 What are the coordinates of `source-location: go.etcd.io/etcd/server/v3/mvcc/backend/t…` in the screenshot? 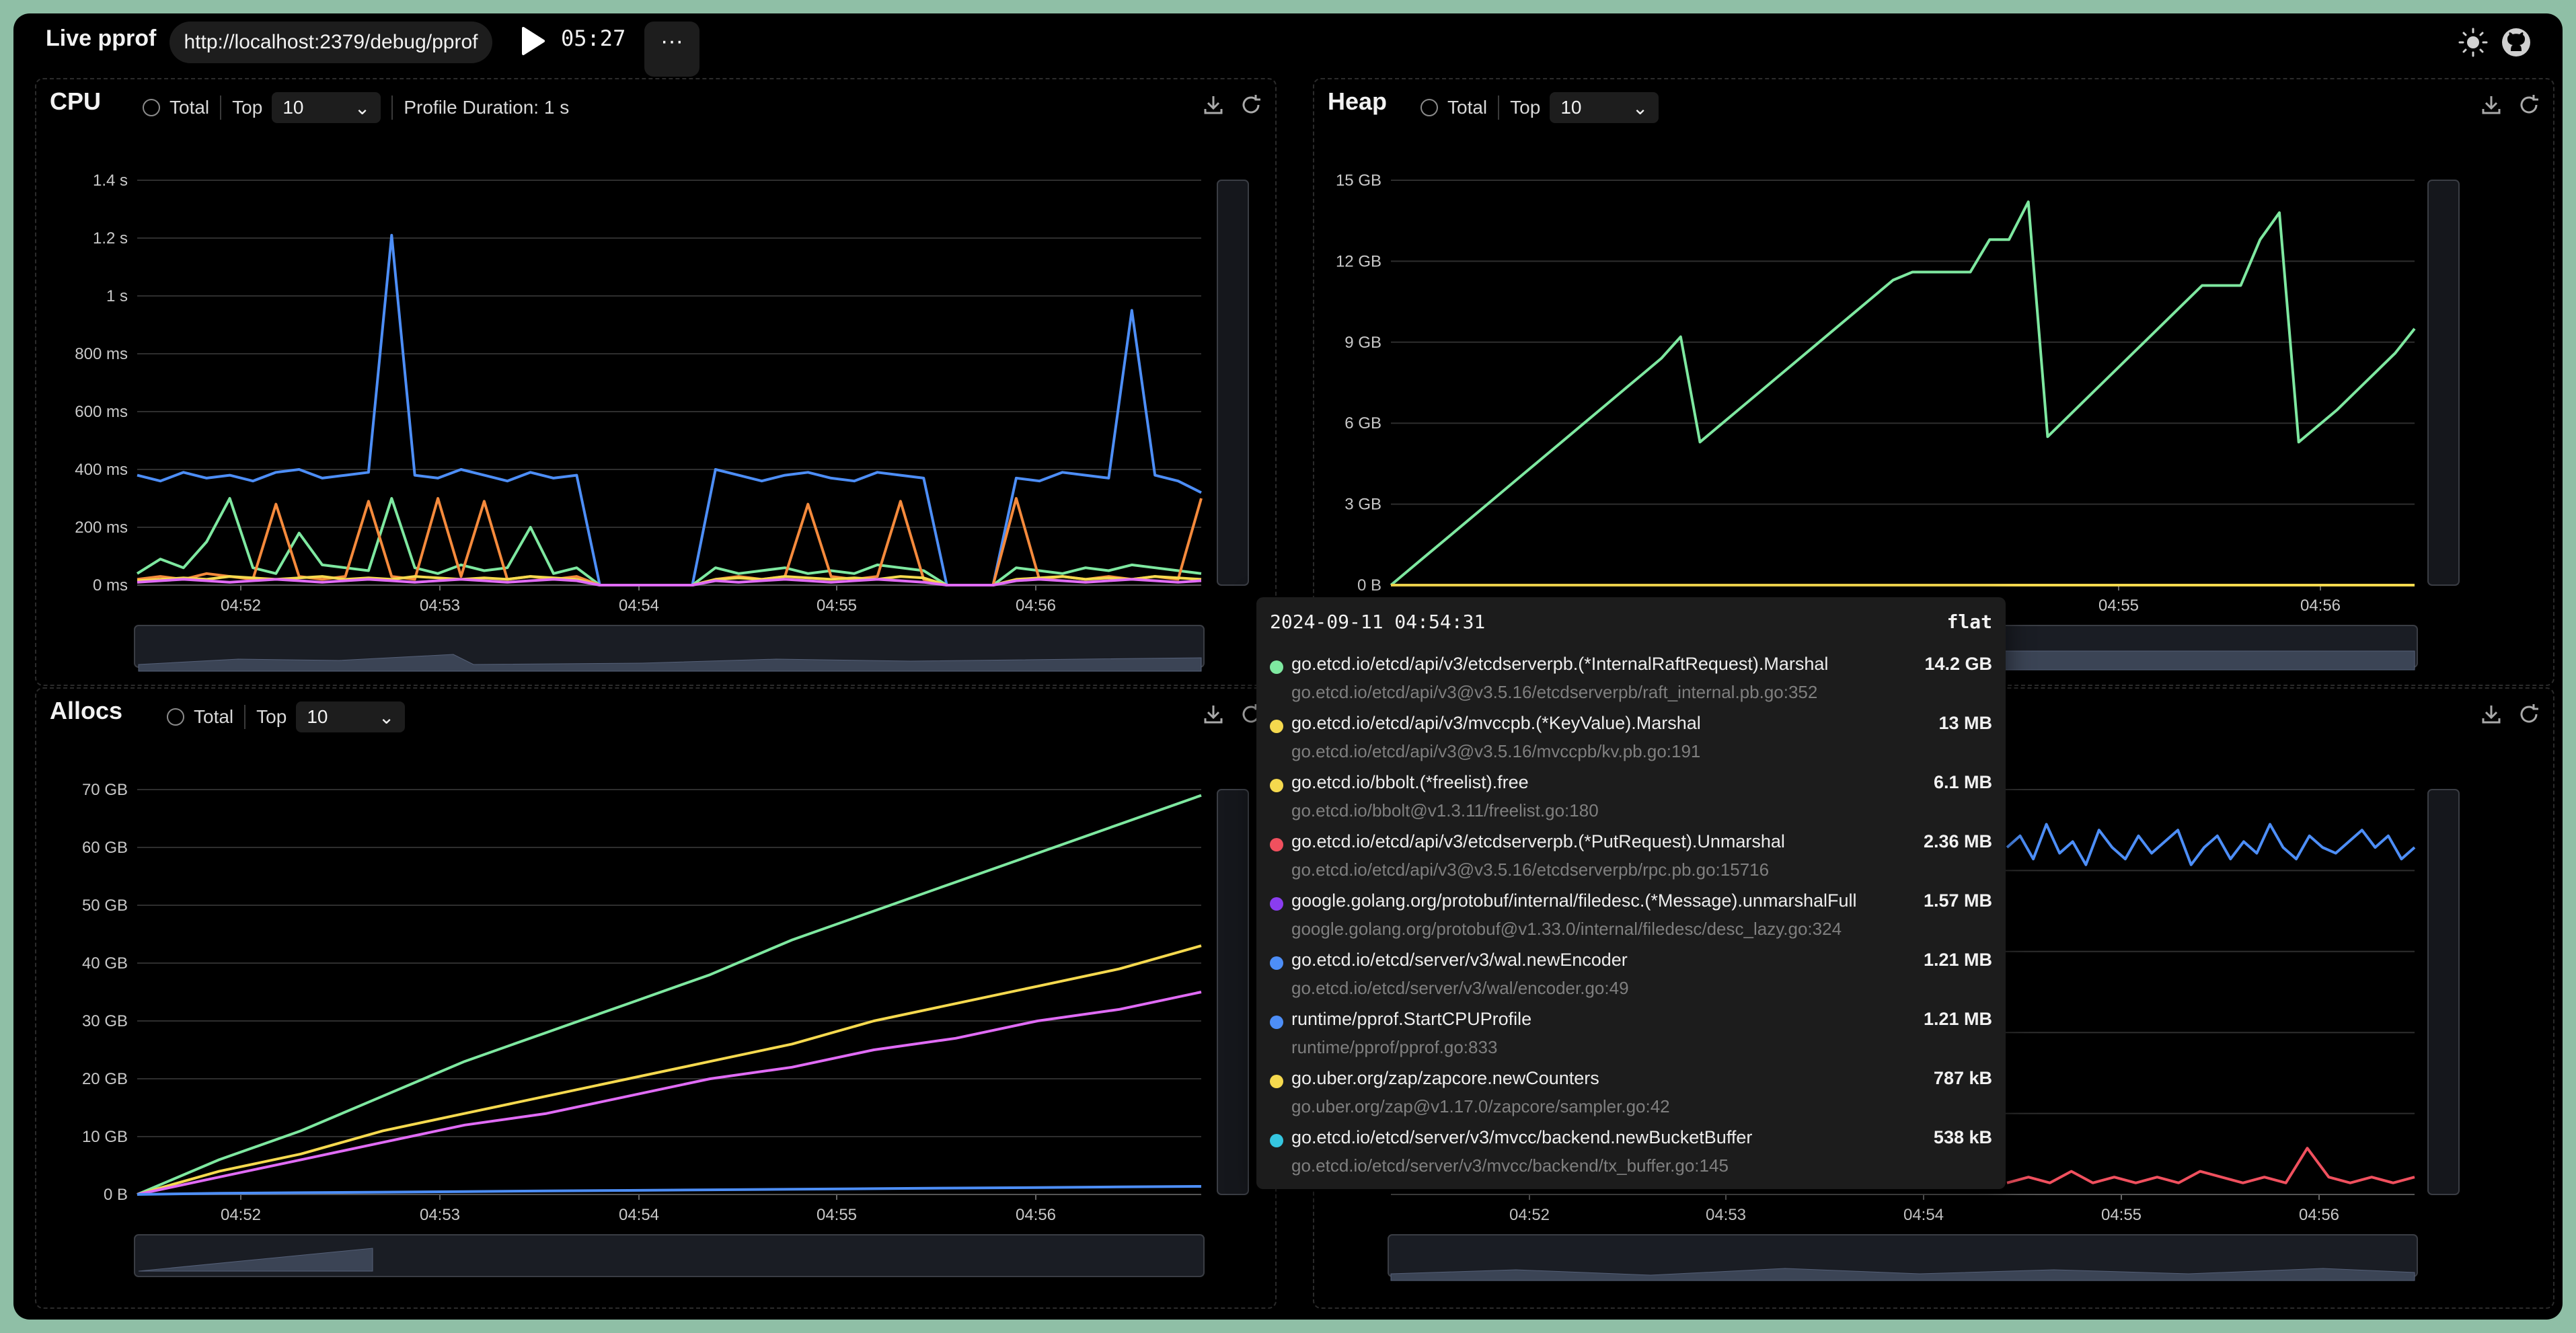 It's located at (1510, 1165).